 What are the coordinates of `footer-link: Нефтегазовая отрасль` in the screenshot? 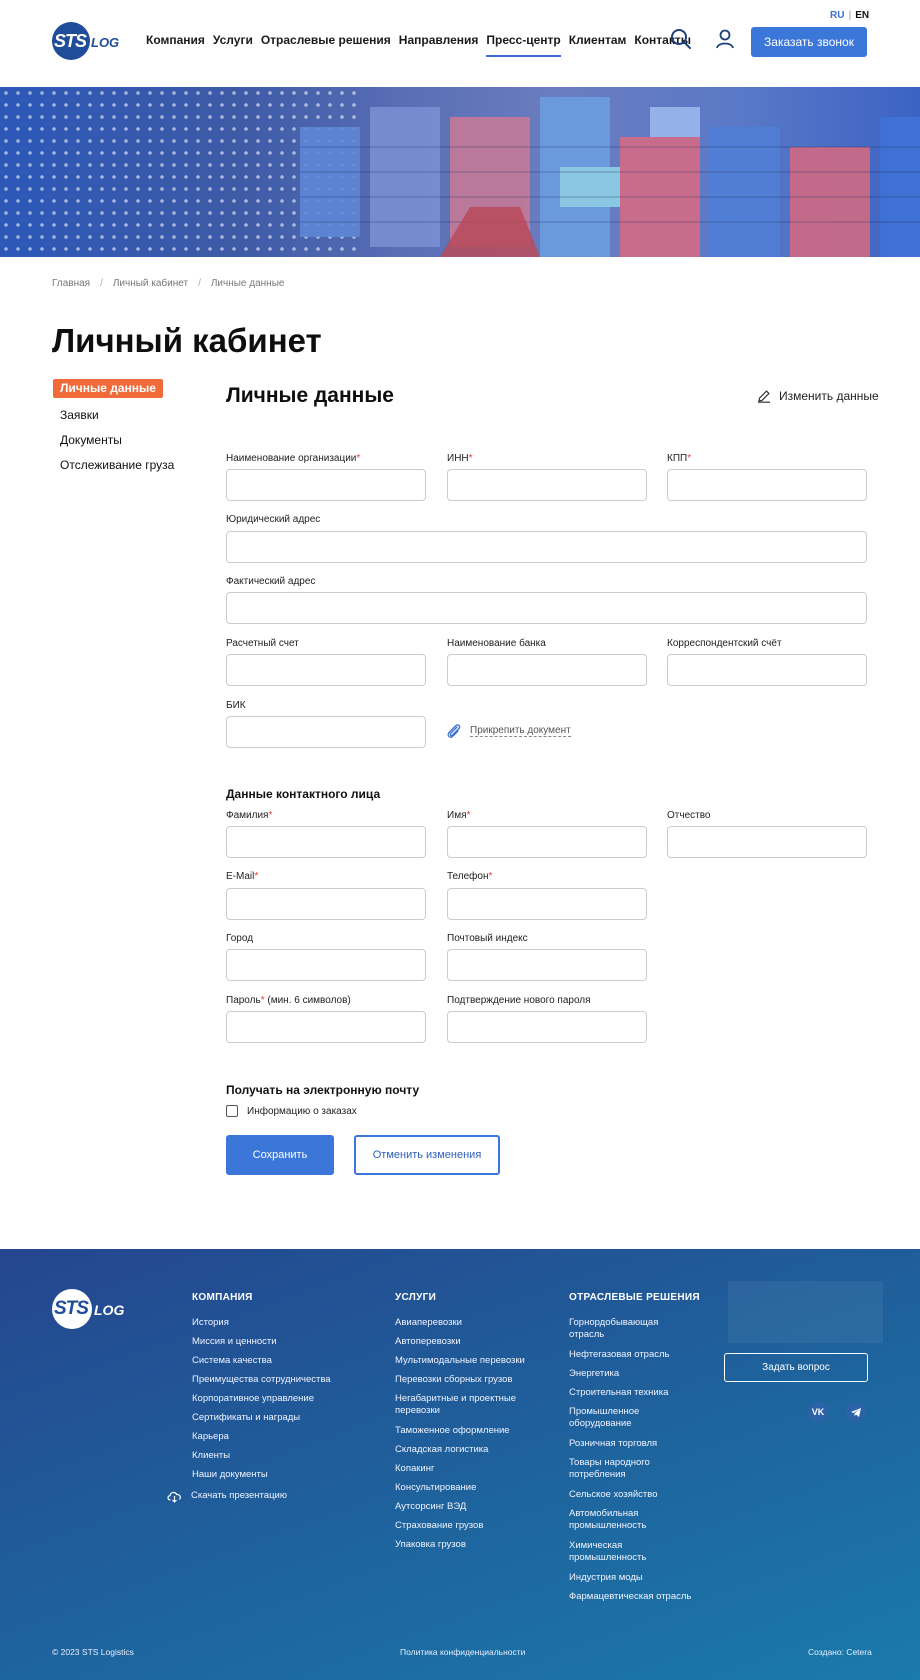 It's located at (619, 1355).